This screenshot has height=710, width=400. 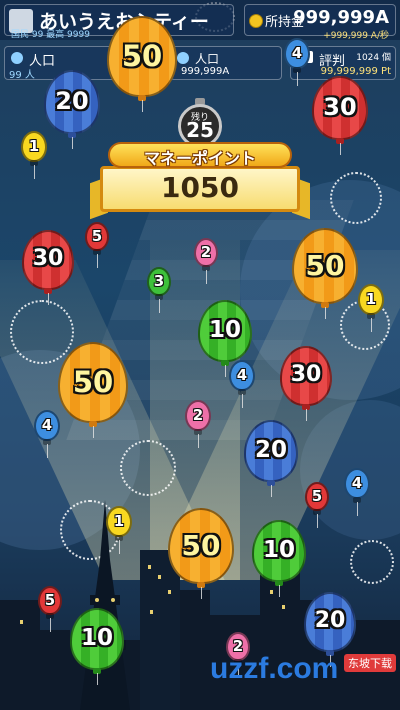 What do you see at coordinates (200, 187) in the screenshot?
I see `banner-value: 1050` at bounding box center [200, 187].